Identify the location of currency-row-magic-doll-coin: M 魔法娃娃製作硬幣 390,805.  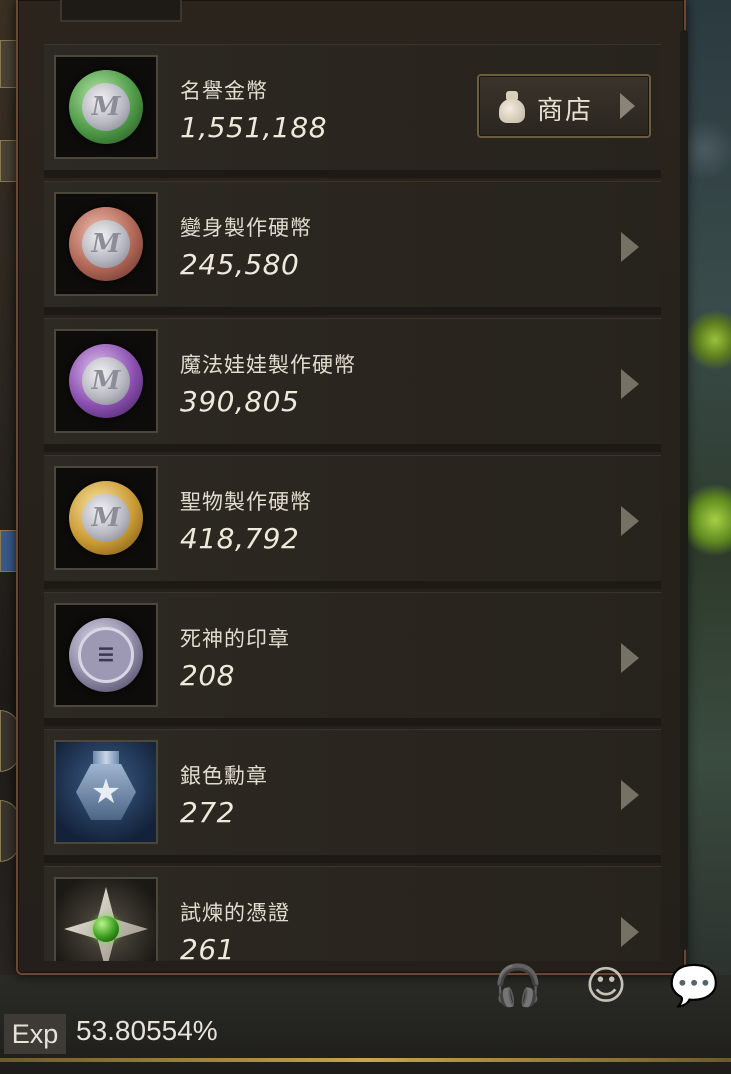
(352, 381).